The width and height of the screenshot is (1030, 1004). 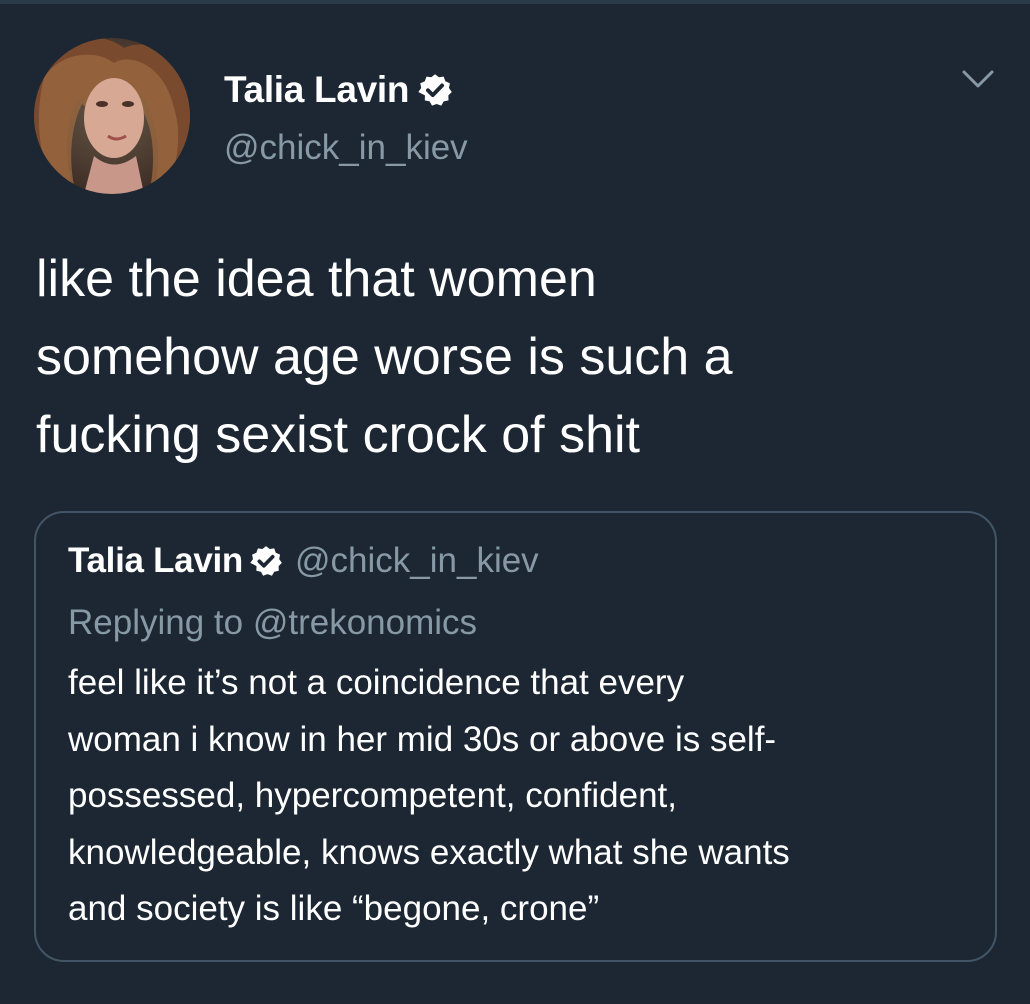 I want to click on author-display-name: Talia Lavin, so click(x=316, y=90).